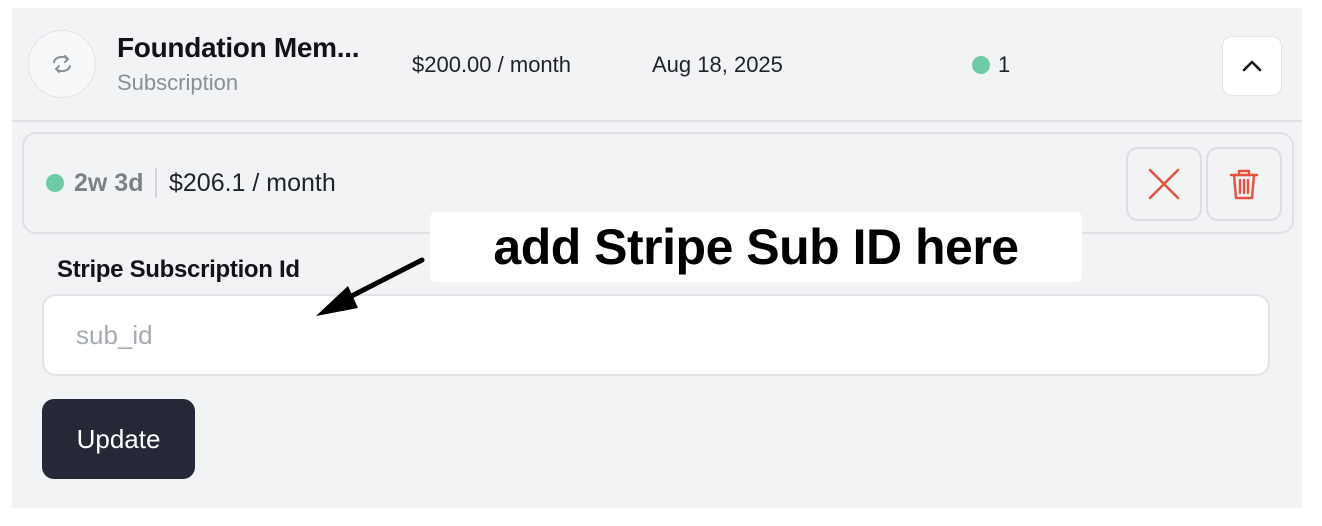  What do you see at coordinates (492, 64) in the screenshot?
I see `subscription-price: $200.00 / month` at bounding box center [492, 64].